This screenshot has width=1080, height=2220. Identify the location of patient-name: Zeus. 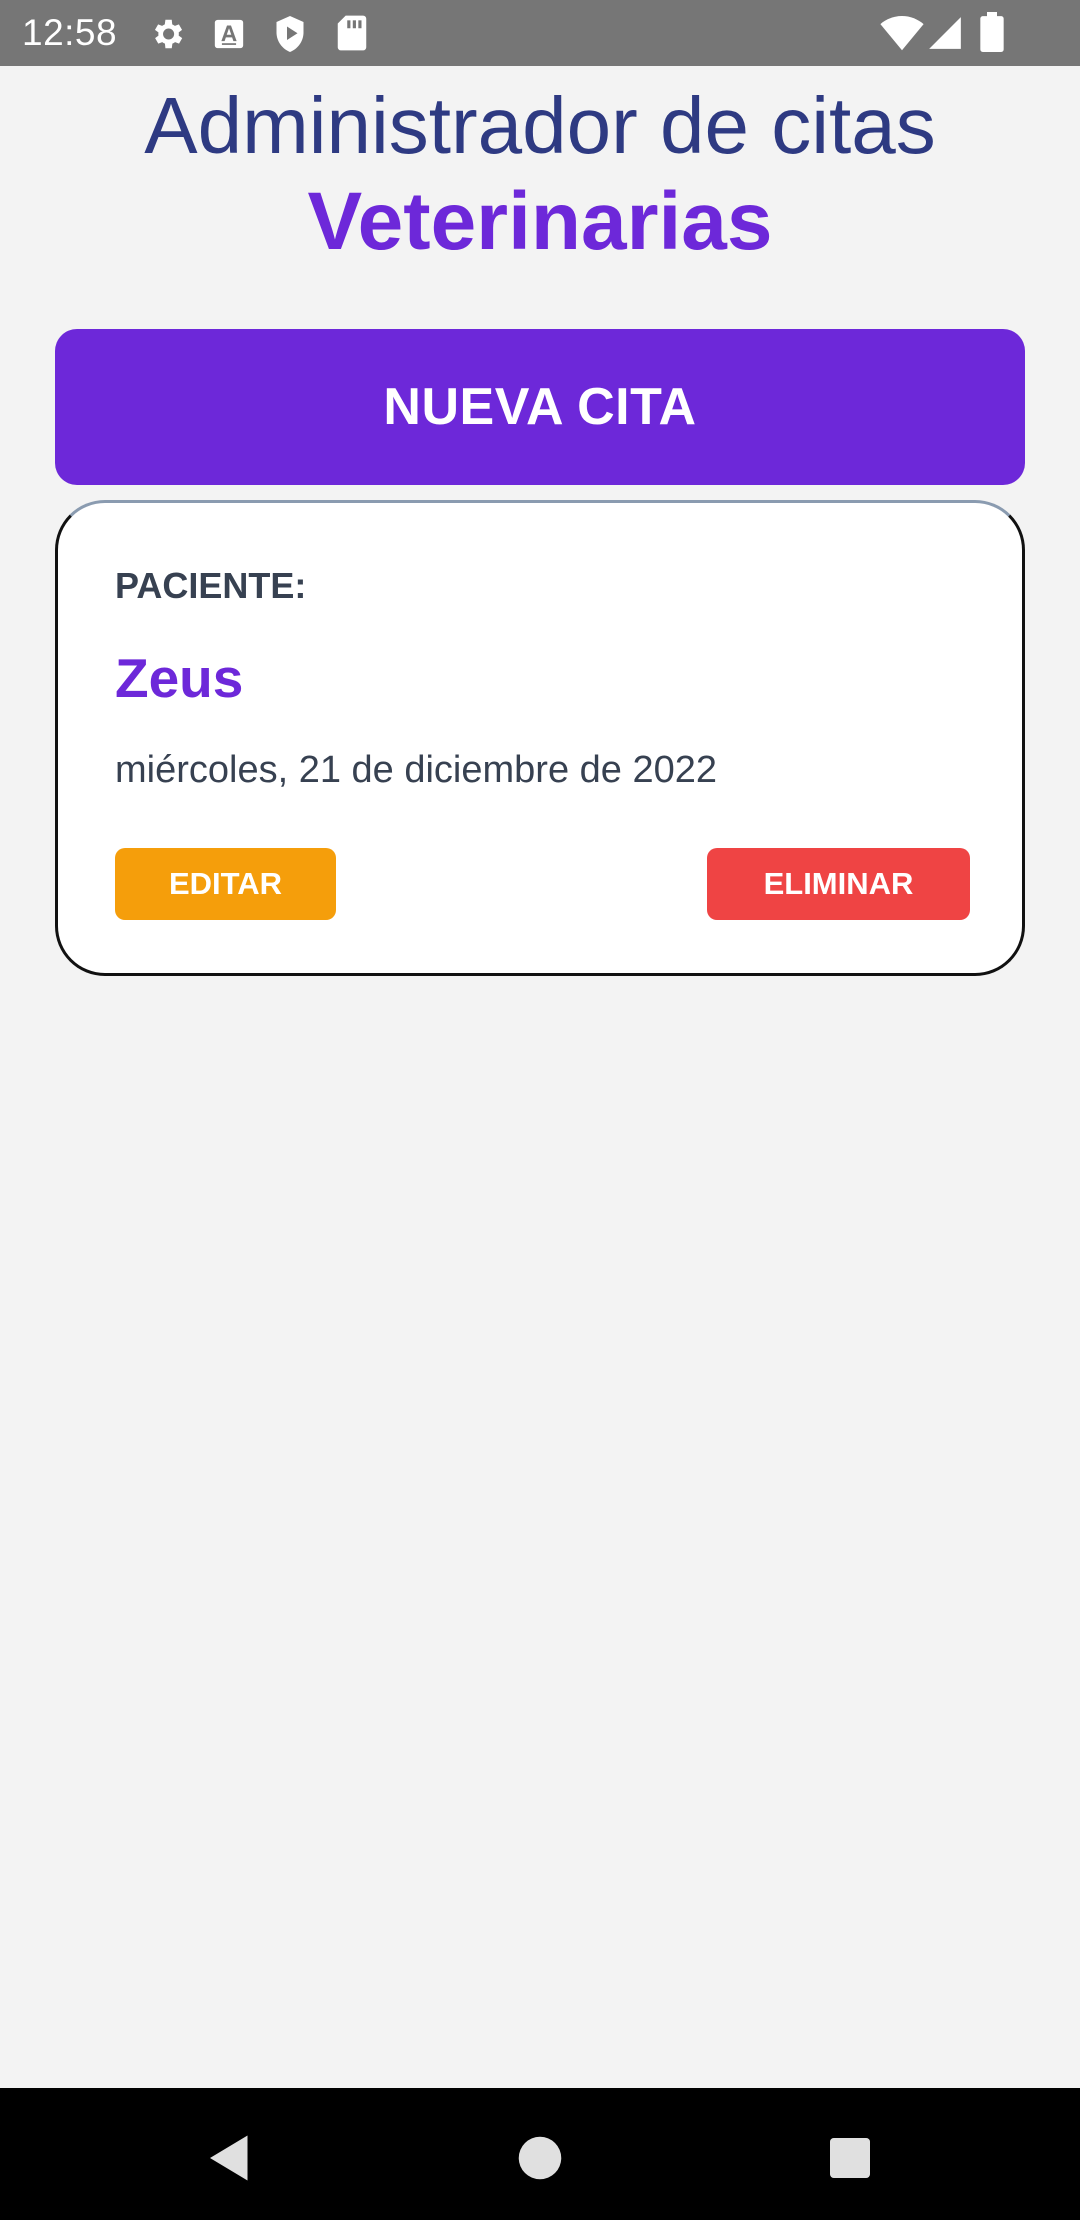
(179, 678).